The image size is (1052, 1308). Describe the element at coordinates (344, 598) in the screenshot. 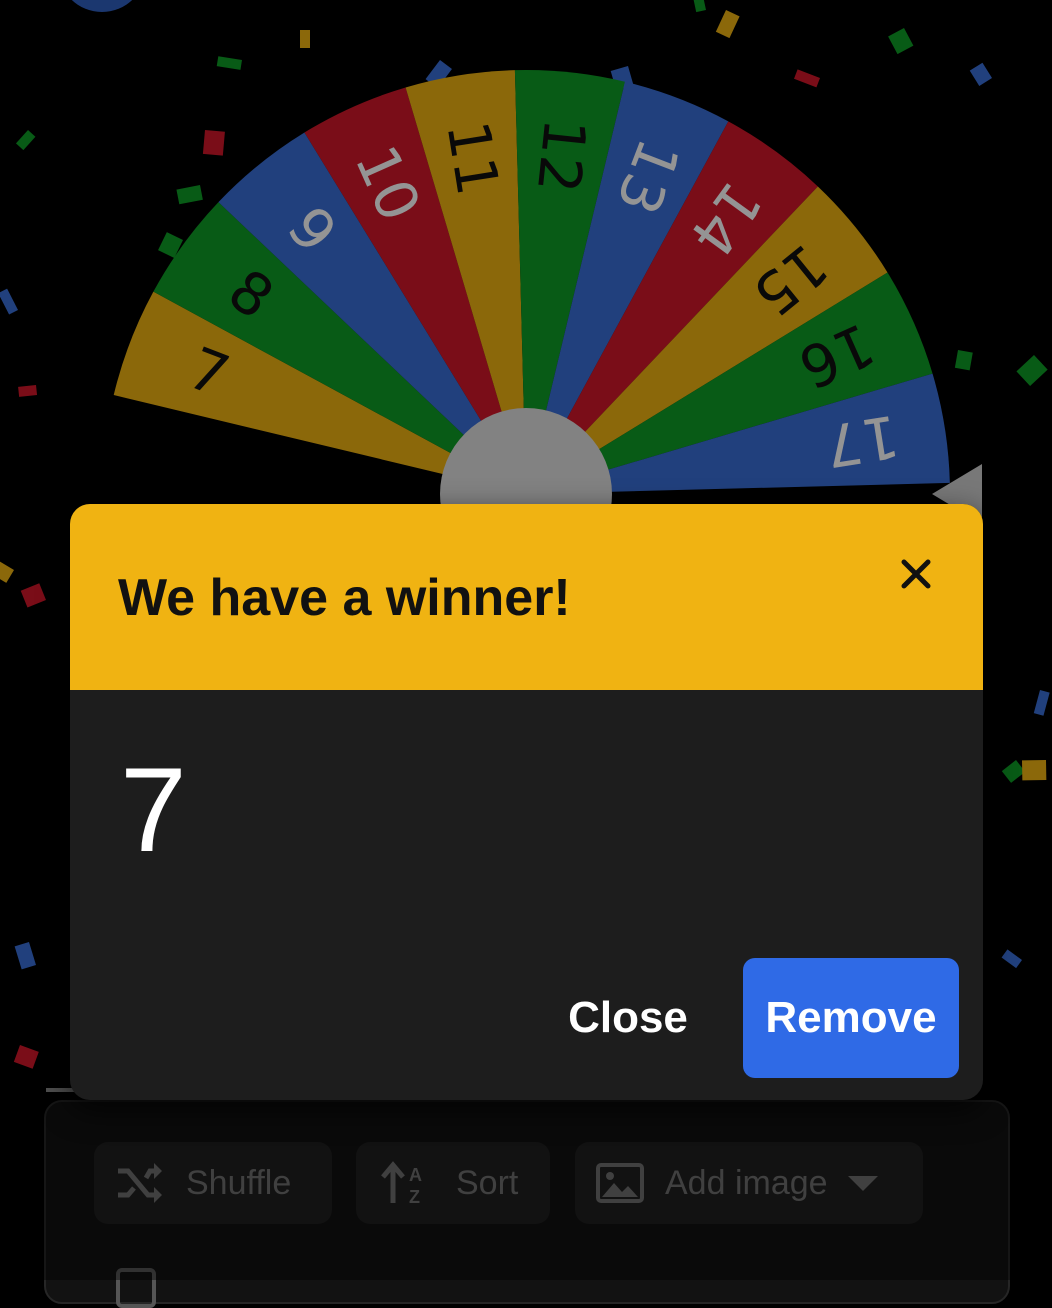

I see `dialog-title: We have a winner!` at that location.